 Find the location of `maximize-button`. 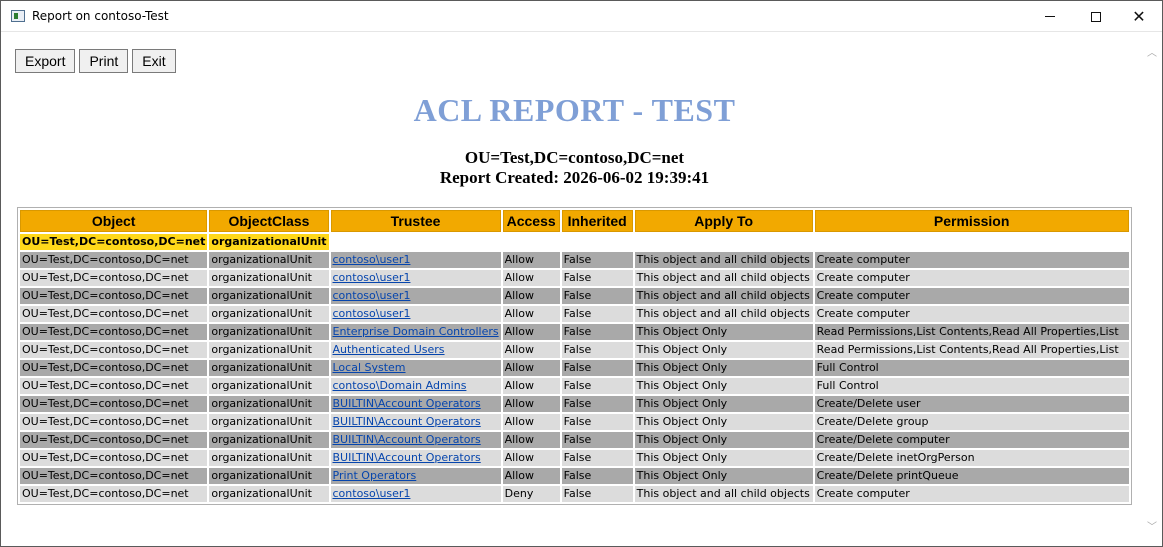

maximize-button is located at coordinates (1096, 16).